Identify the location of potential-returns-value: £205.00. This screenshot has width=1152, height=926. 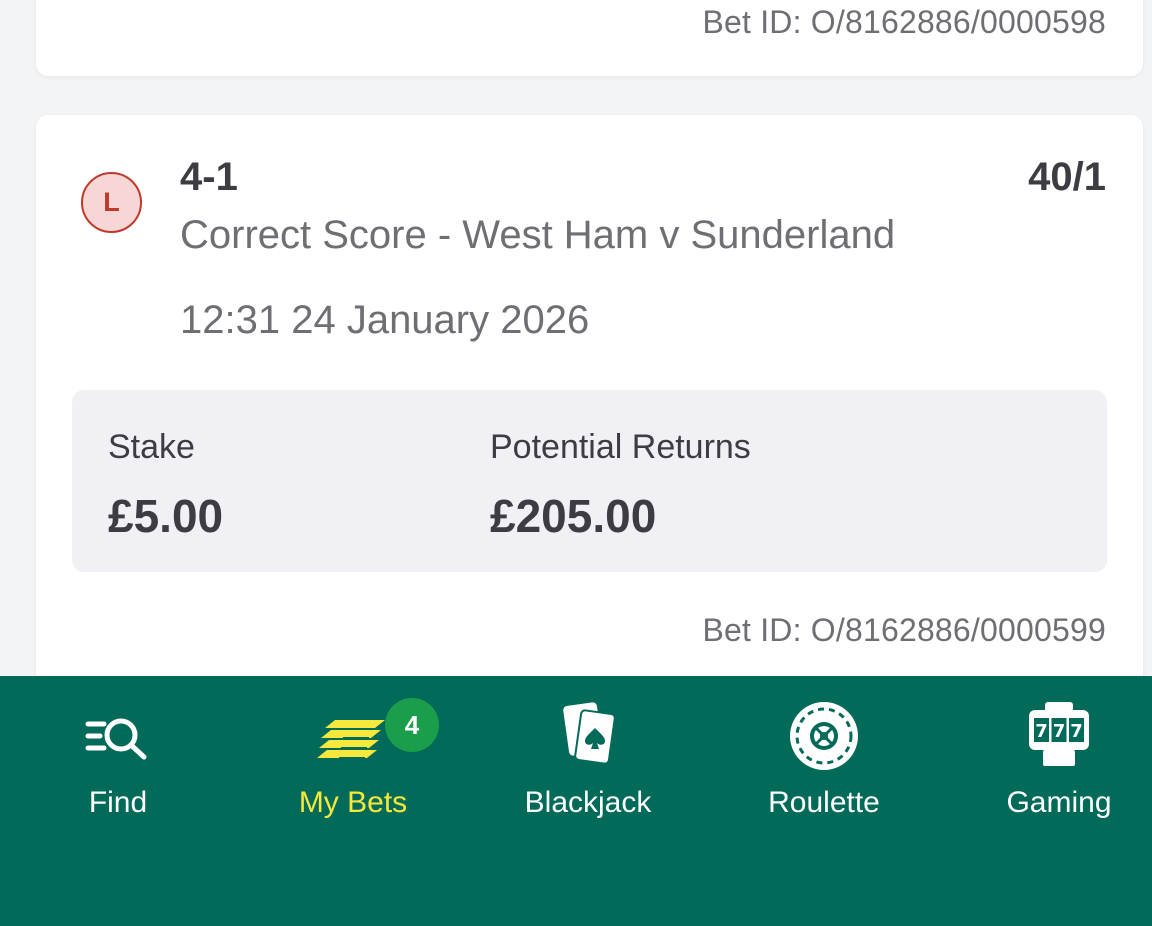
(573, 516).